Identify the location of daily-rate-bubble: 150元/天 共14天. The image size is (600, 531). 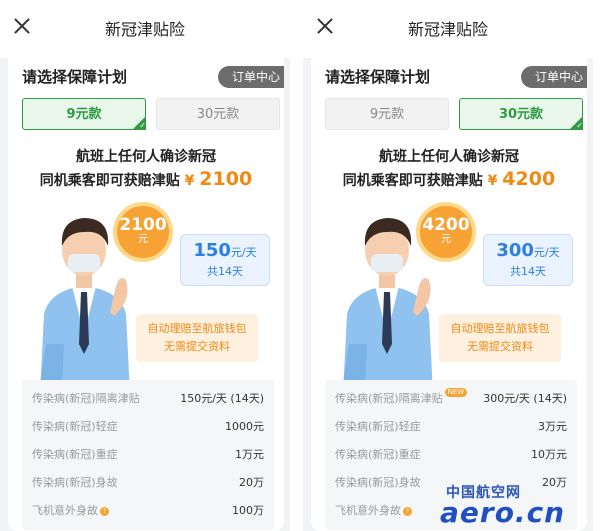
(225, 260).